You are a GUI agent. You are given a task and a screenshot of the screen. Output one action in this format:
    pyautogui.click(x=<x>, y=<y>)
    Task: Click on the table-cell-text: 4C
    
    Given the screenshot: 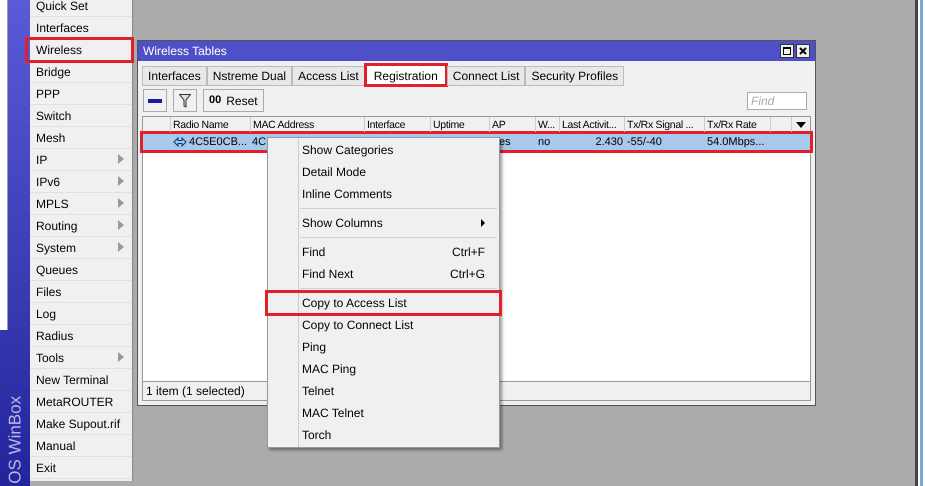 What is the action you would take?
    pyautogui.click(x=259, y=142)
    